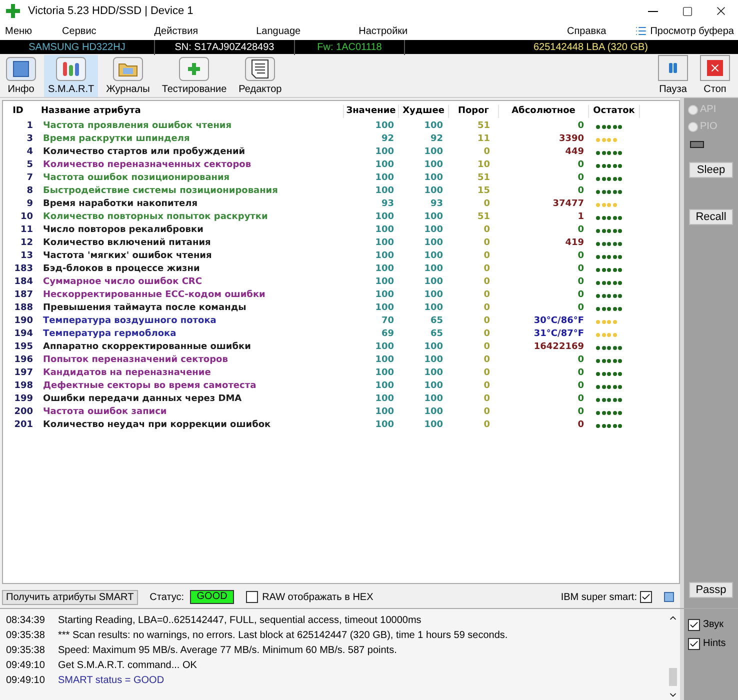 Image resolution: width=738 pixels, height=700 pixels. Describe the element at coordinates (278, 31) in the screenshot. I see `menu-item: Language` at that location.